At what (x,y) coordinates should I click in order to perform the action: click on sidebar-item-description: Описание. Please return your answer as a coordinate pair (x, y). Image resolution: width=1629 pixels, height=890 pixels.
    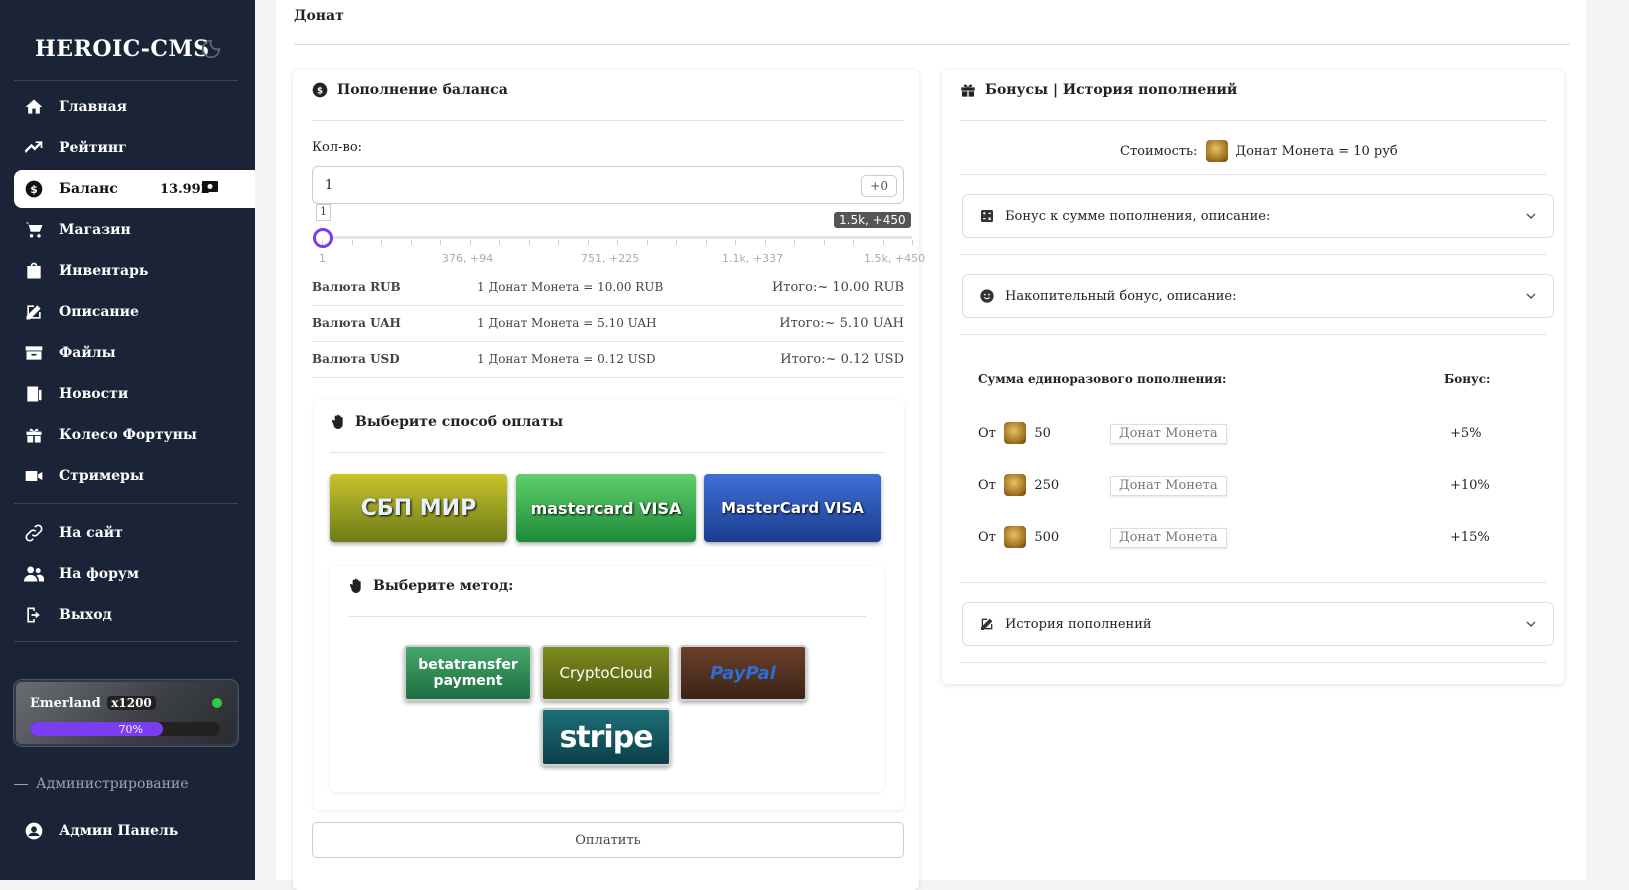
    Looking at the image, I should click on (134, 312).